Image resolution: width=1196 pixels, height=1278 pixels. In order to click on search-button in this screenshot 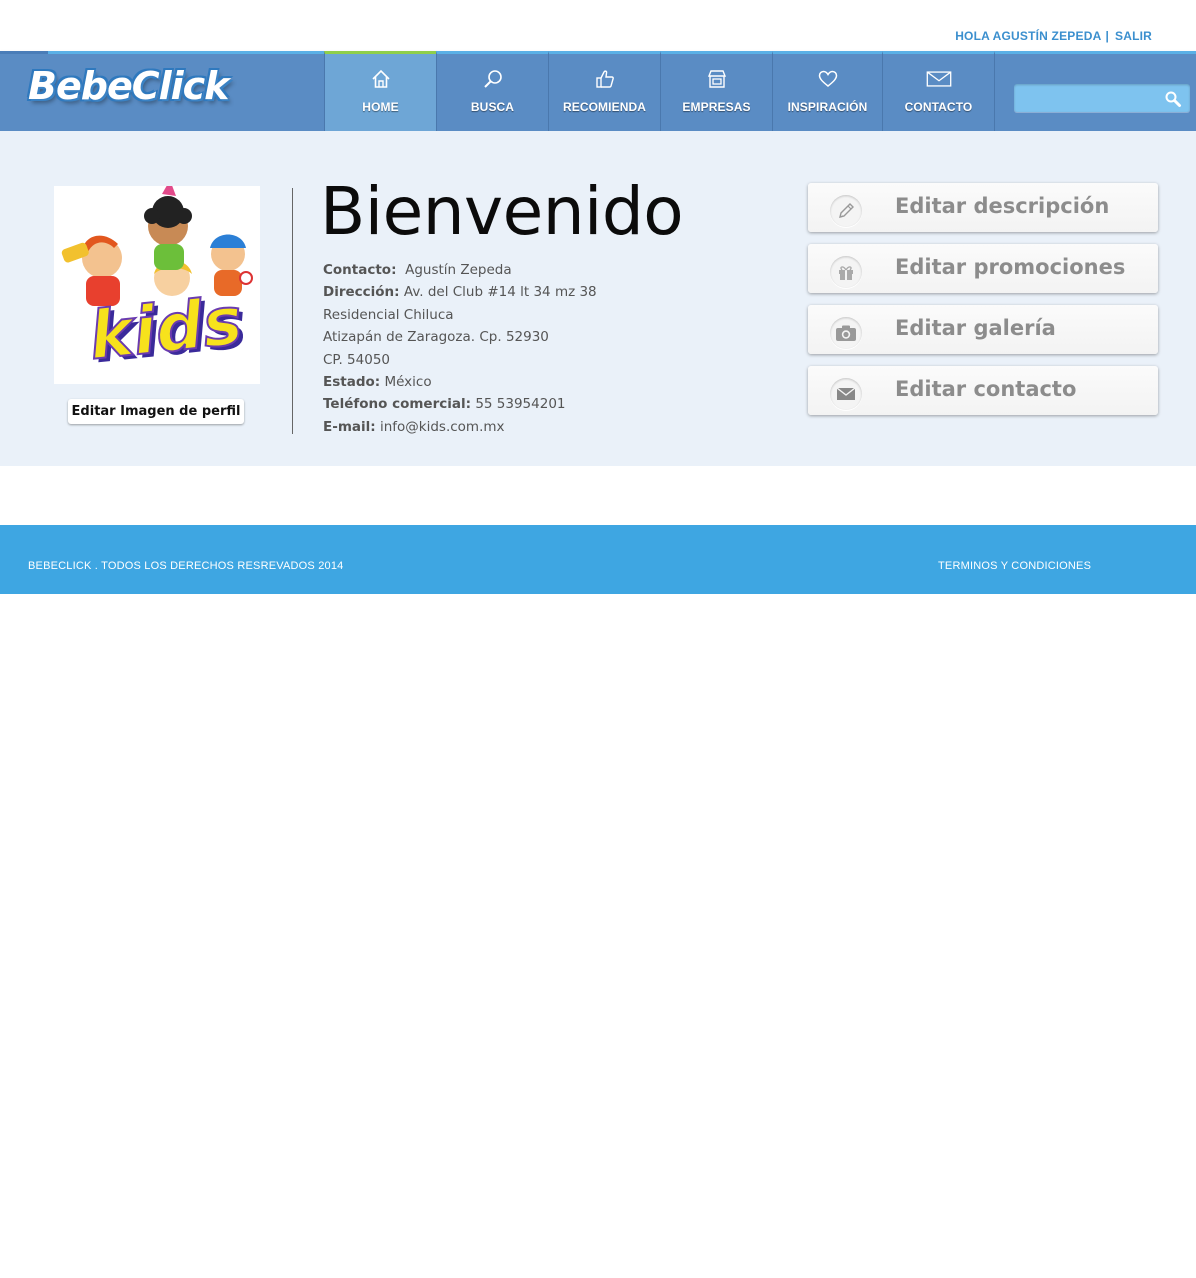, I will do `click(1173, 99)`.